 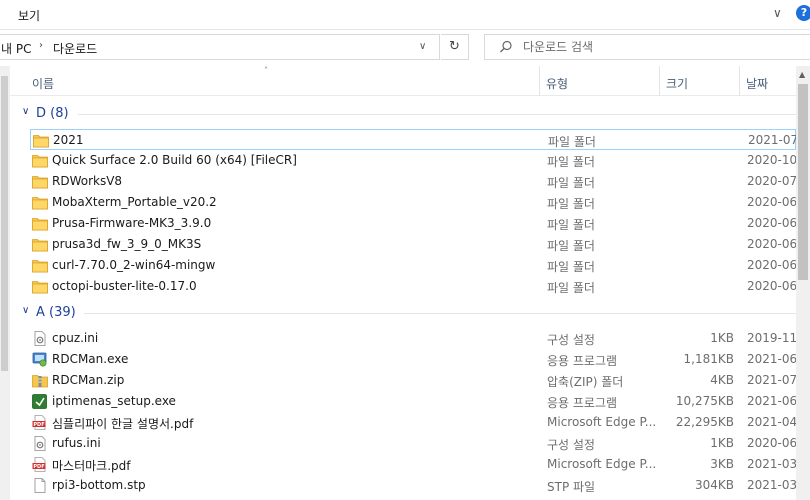 I want to click on breadcrumb-downloads: 다운로드, so click(x=75, y=48).